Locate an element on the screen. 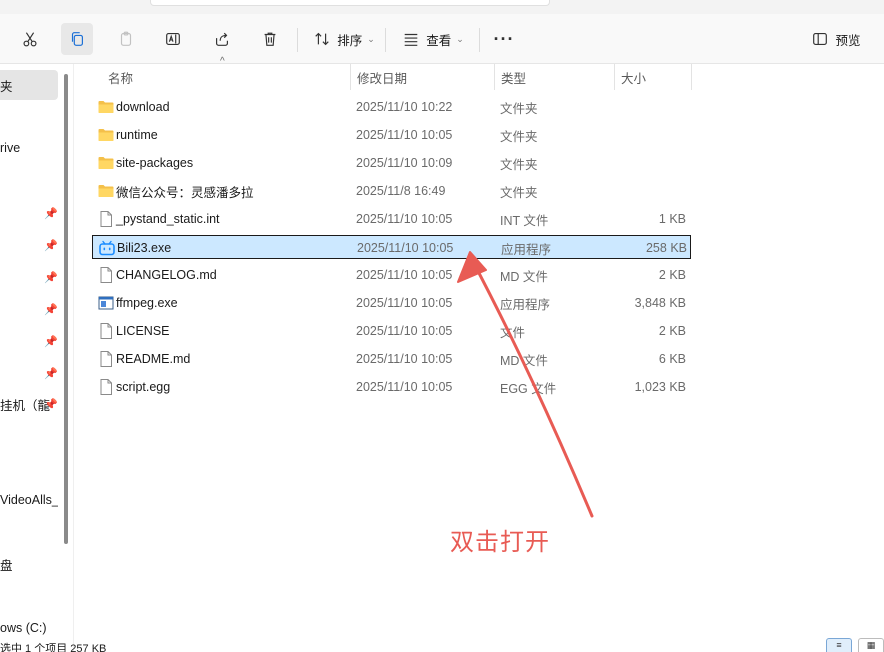  column-header-name: 名称 is located at coordinates (228, 77).